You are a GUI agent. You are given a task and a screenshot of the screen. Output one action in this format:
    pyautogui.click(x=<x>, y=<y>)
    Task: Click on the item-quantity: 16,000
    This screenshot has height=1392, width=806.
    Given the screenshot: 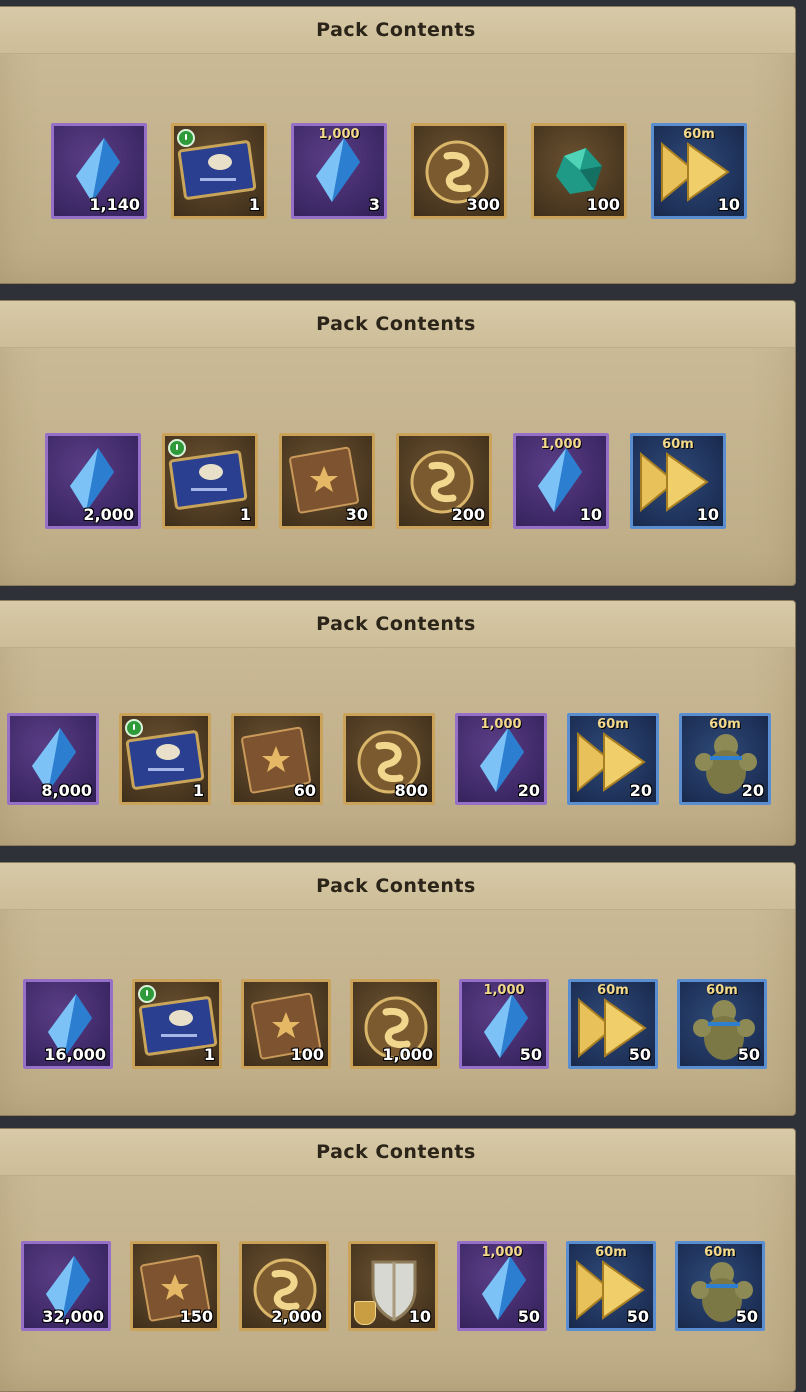 What is the action you would take?
    pyautogui.click(x=75, y=1054)
    